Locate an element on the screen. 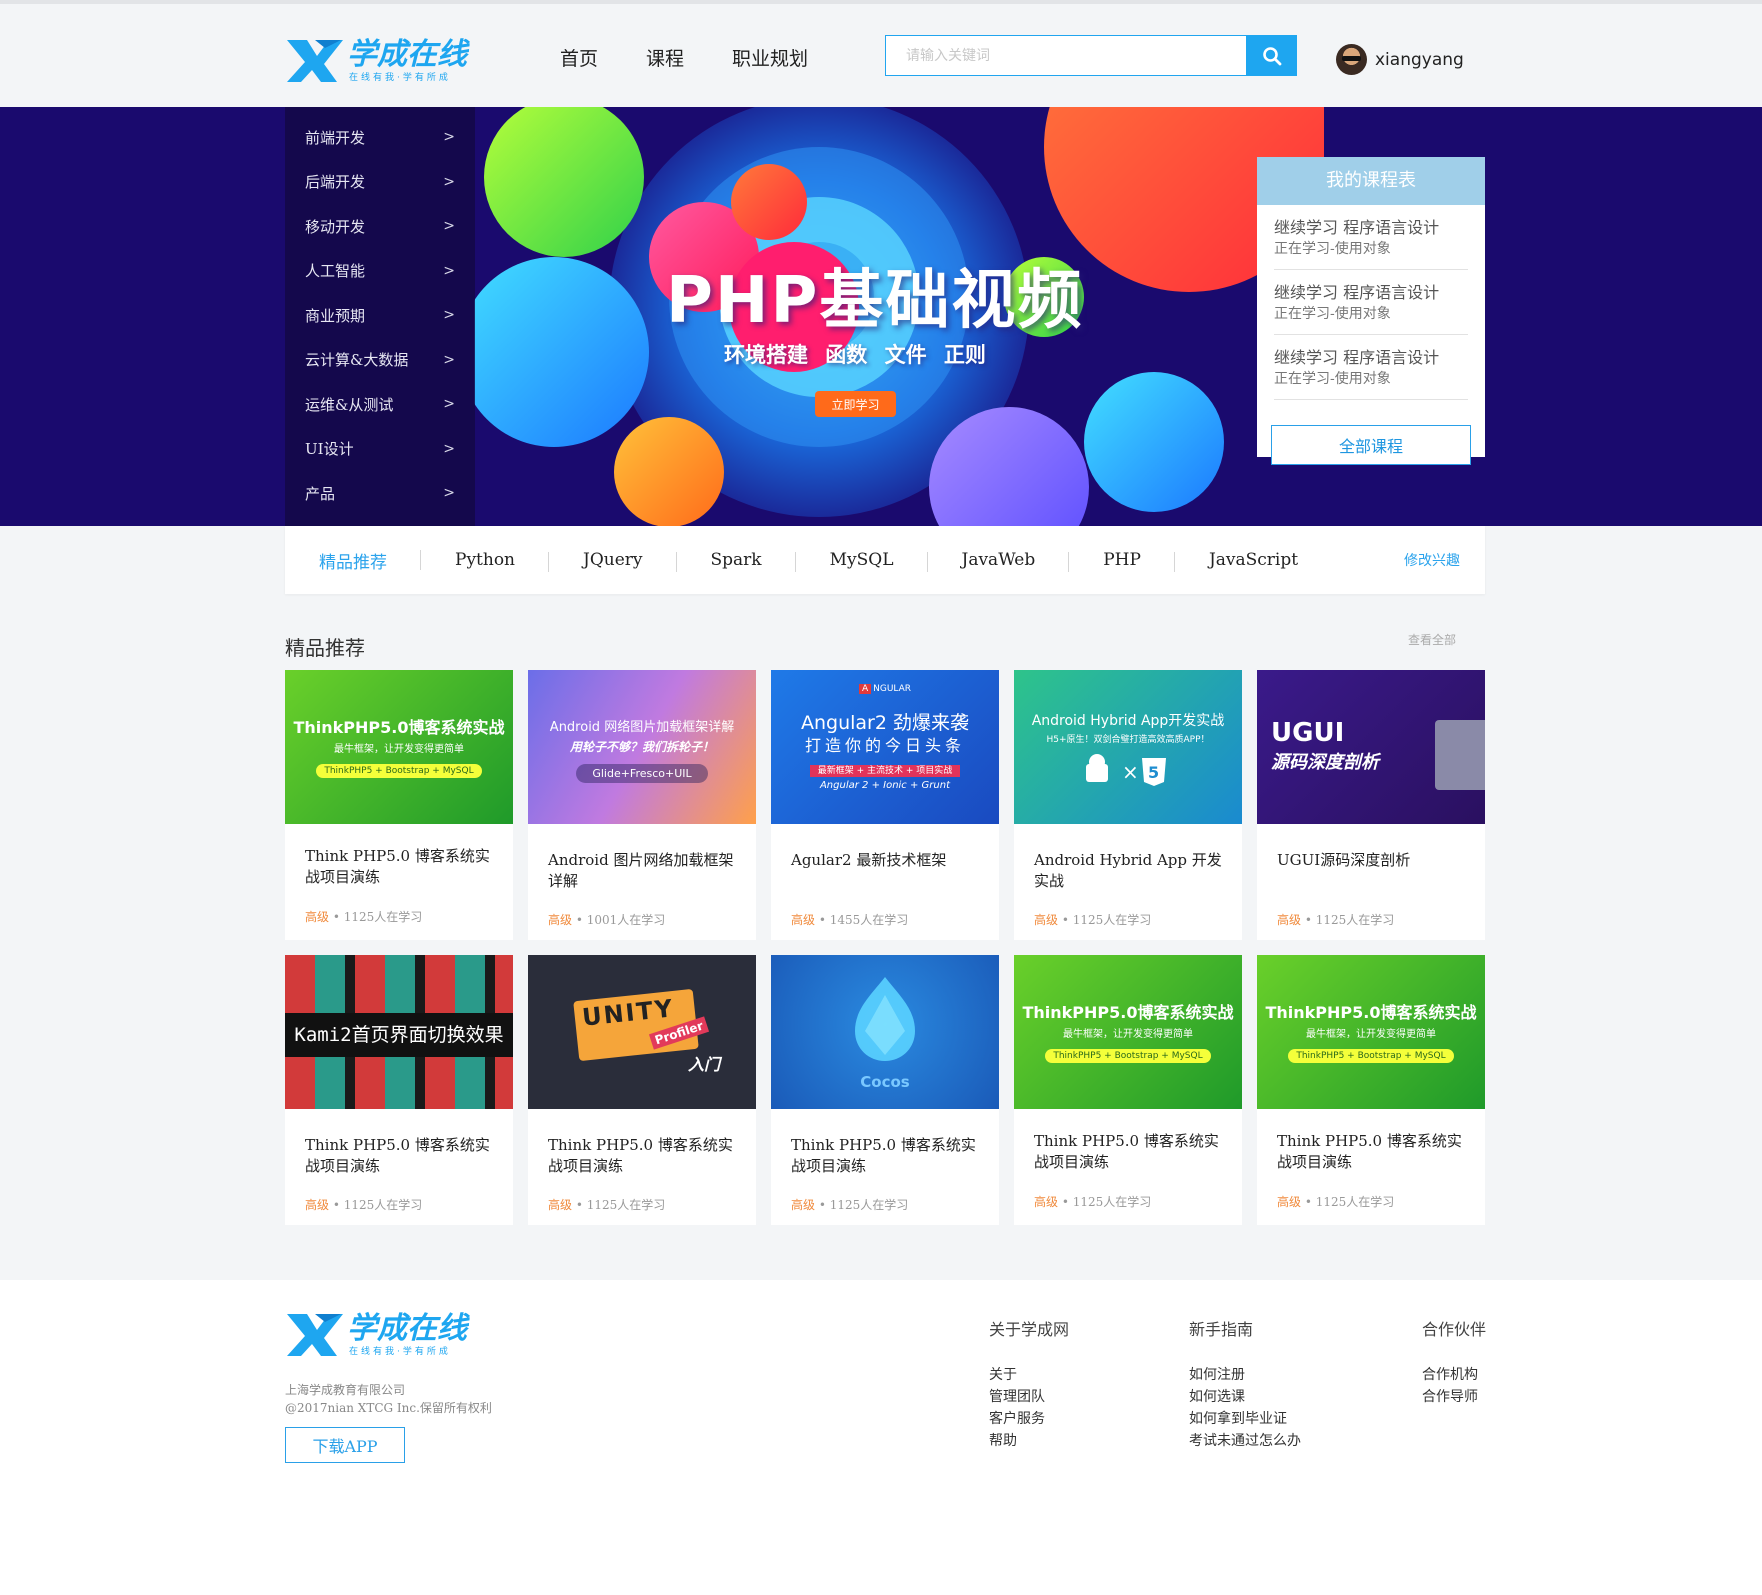 The width and height of the screenshot is (1762, 1595). course-meta: 高级 • 1455人在学习 is located at coordinates (849, 919).